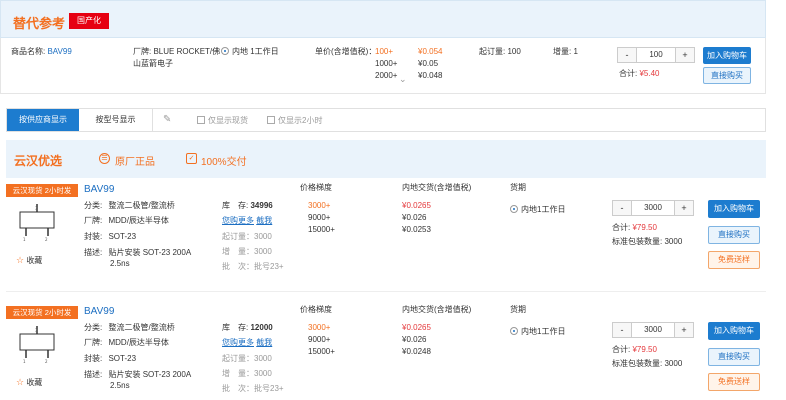  What do you see at coordinates (138, 220) in the screenshot?
I see `brand: MDD/辰达半导体` at bounding box center [138, 220].